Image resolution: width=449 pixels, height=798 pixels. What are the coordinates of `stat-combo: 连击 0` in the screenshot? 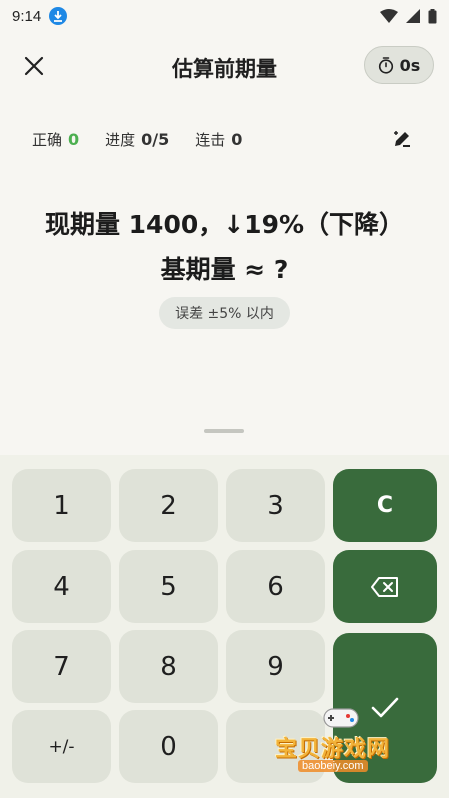 It's located at (218, 139).